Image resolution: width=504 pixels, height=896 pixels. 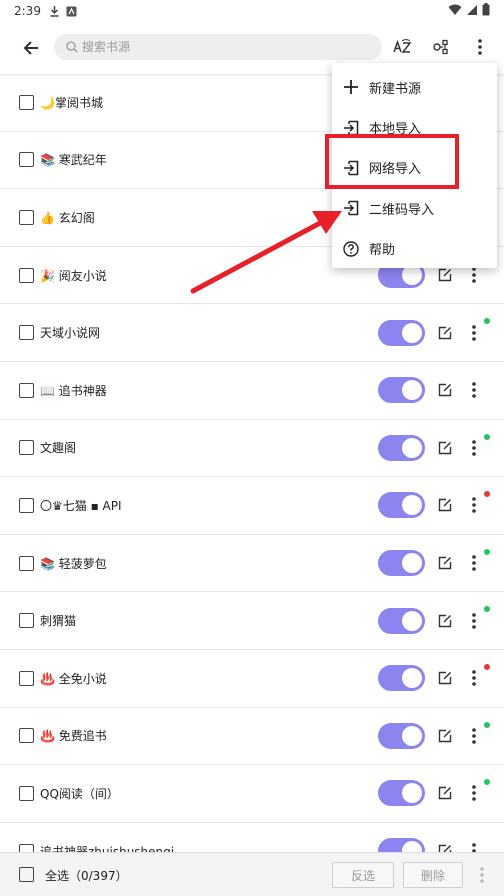 I want to click on menu-item-help: 帮助, so click(x=414, y=249).